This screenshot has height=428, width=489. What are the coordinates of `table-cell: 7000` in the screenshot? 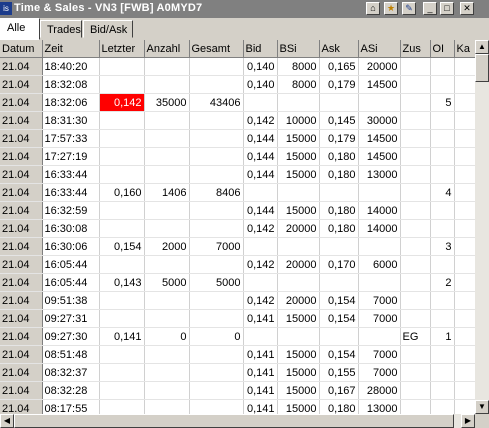 It's located at (379, 300).